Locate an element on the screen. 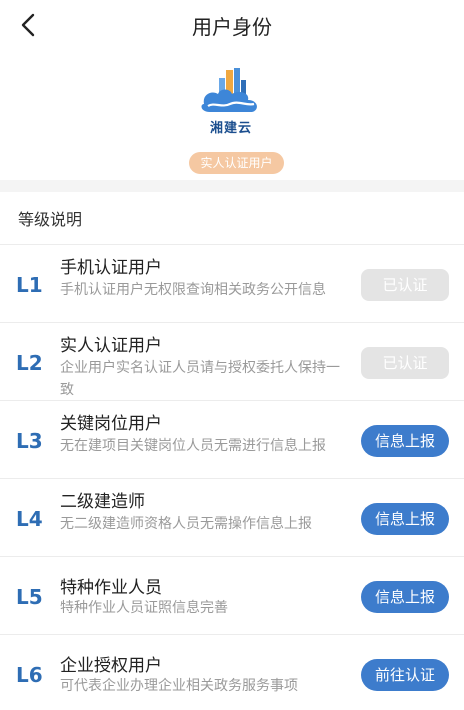 The width and height of the screenshot is (464, 710). level-label: L6 is located at coordinates (29, 675).